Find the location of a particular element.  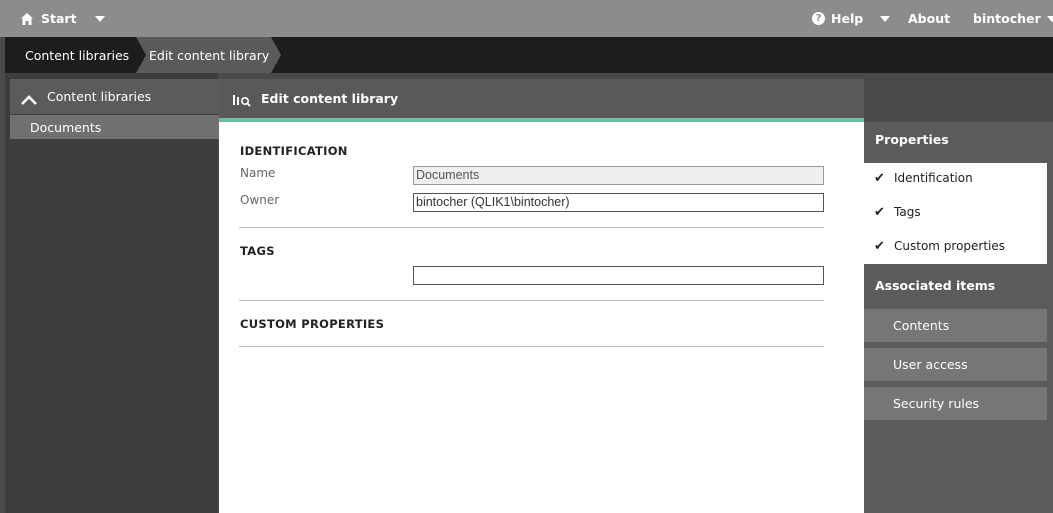

owner-label: Owner is located at coordinates (260, 200).